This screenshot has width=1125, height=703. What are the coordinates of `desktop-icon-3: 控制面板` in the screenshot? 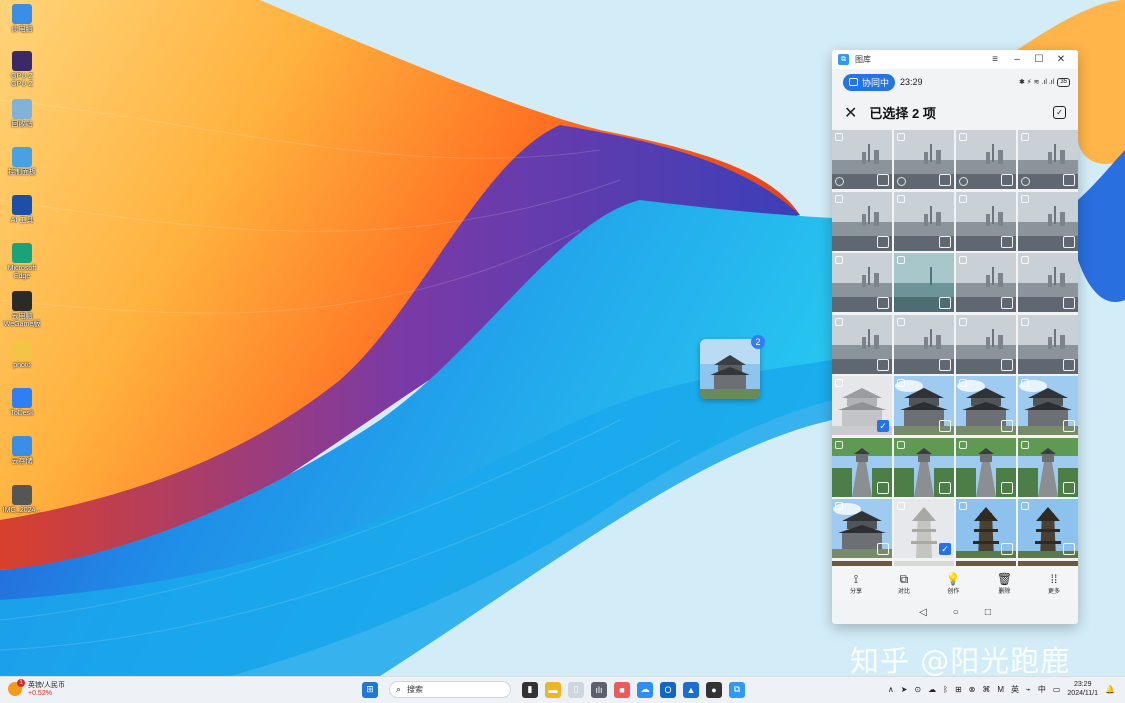 It's located at (22, 162).